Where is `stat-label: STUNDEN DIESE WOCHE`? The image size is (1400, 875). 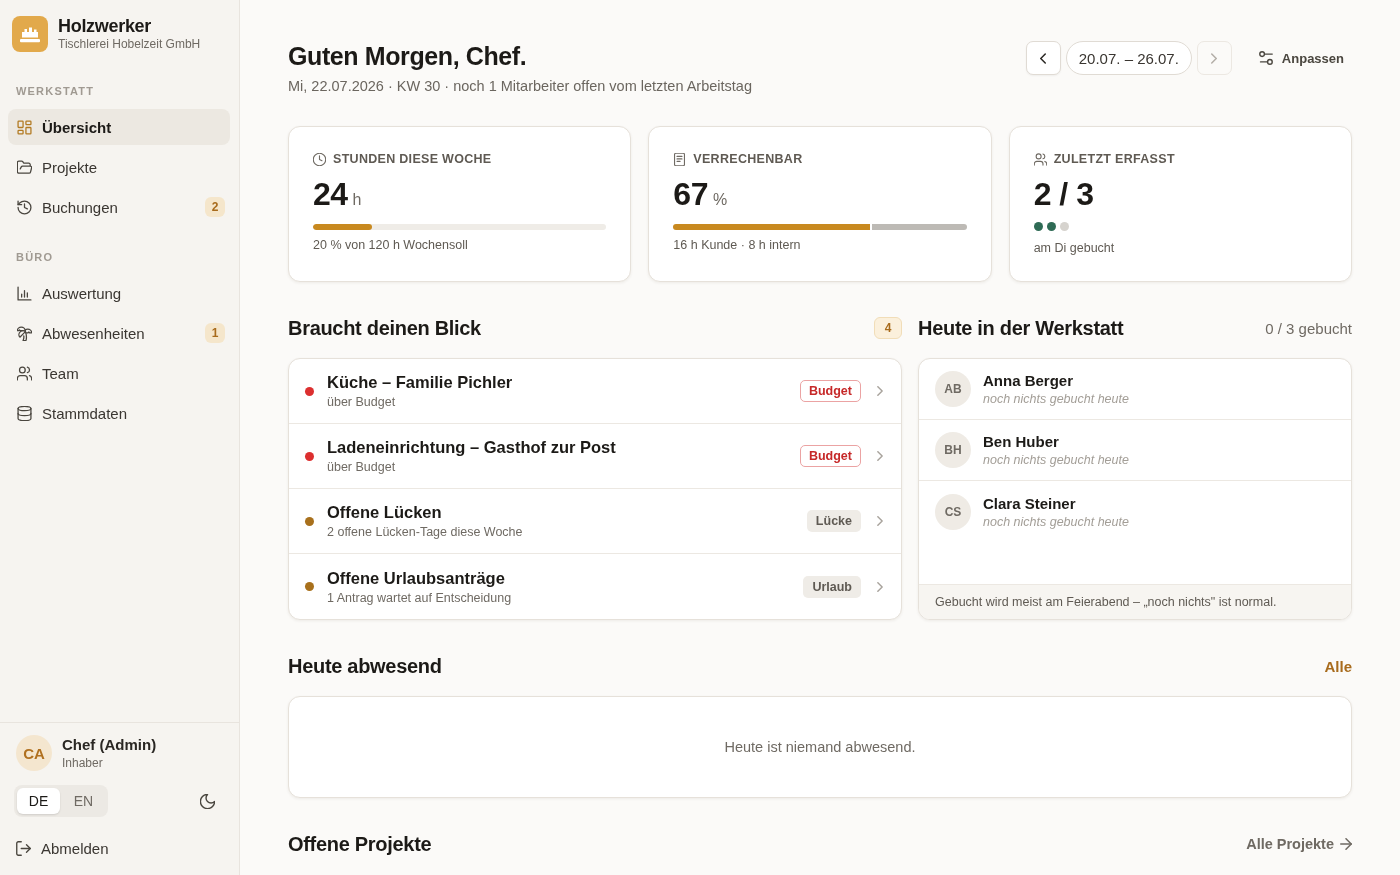 stat-label: STUNDEN DIESE WOCHE is located at coordinates (412, 159).